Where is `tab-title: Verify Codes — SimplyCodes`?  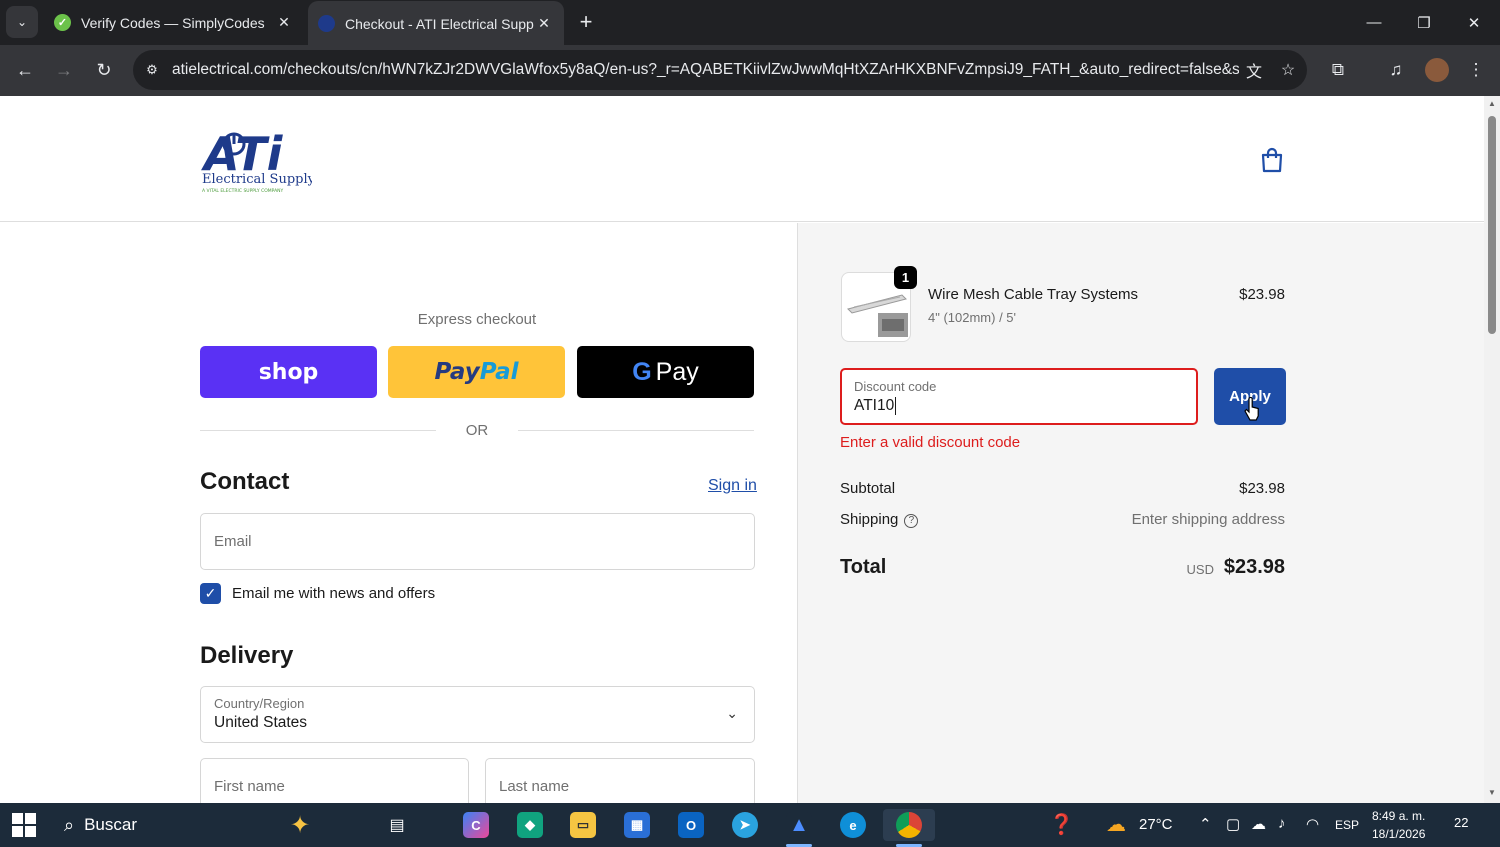 tab-title: Verify Codes — SimplyCodes is located at coordinates (173, 22).